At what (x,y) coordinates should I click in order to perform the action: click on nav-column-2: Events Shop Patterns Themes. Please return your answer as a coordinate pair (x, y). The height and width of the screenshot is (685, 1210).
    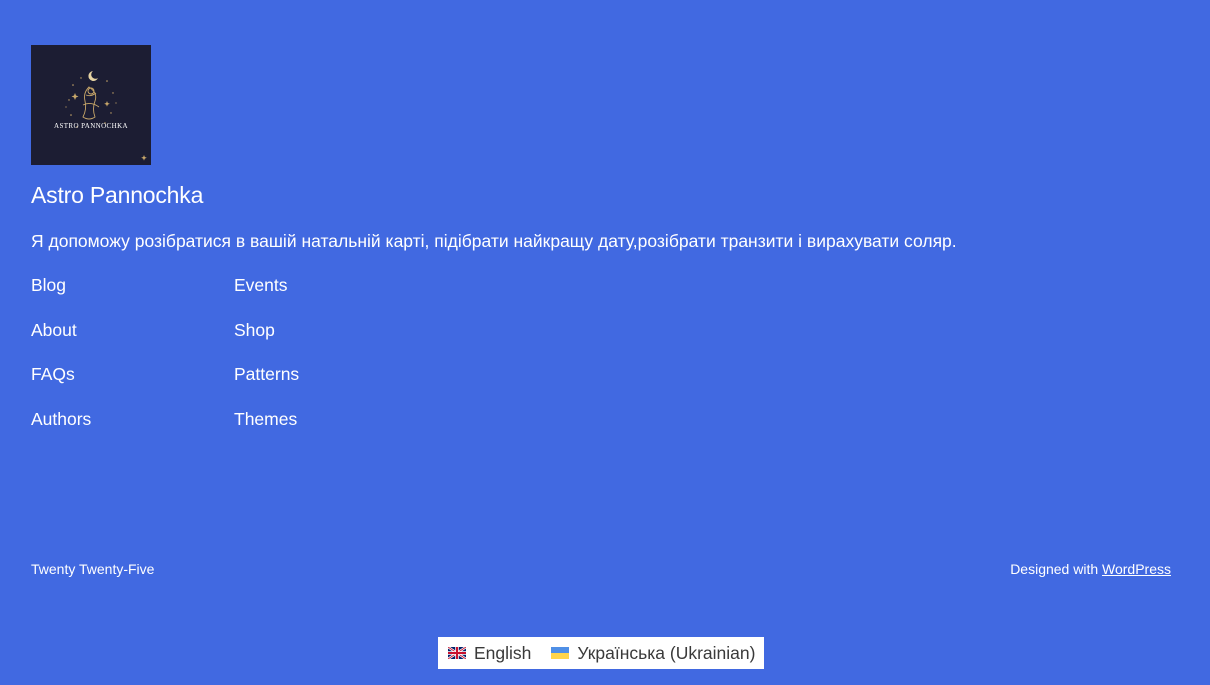
    Looking at the image, I should click on (266, 362).